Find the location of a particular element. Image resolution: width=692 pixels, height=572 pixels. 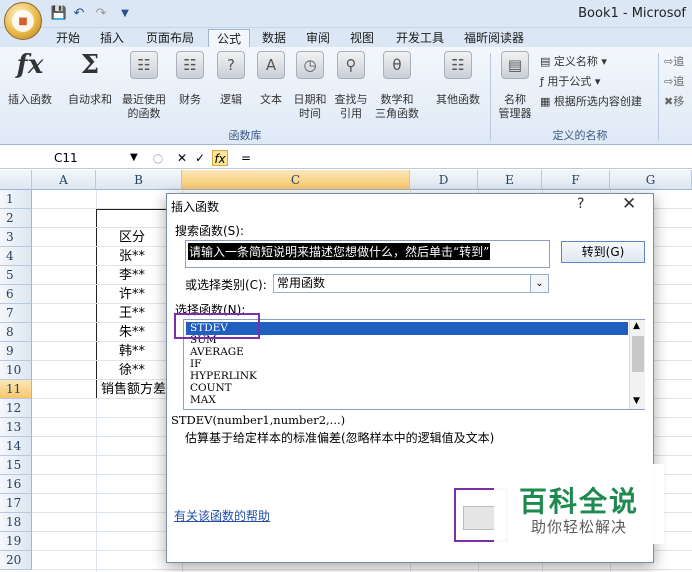

formula-content: = is located at coordinates (246, 158).